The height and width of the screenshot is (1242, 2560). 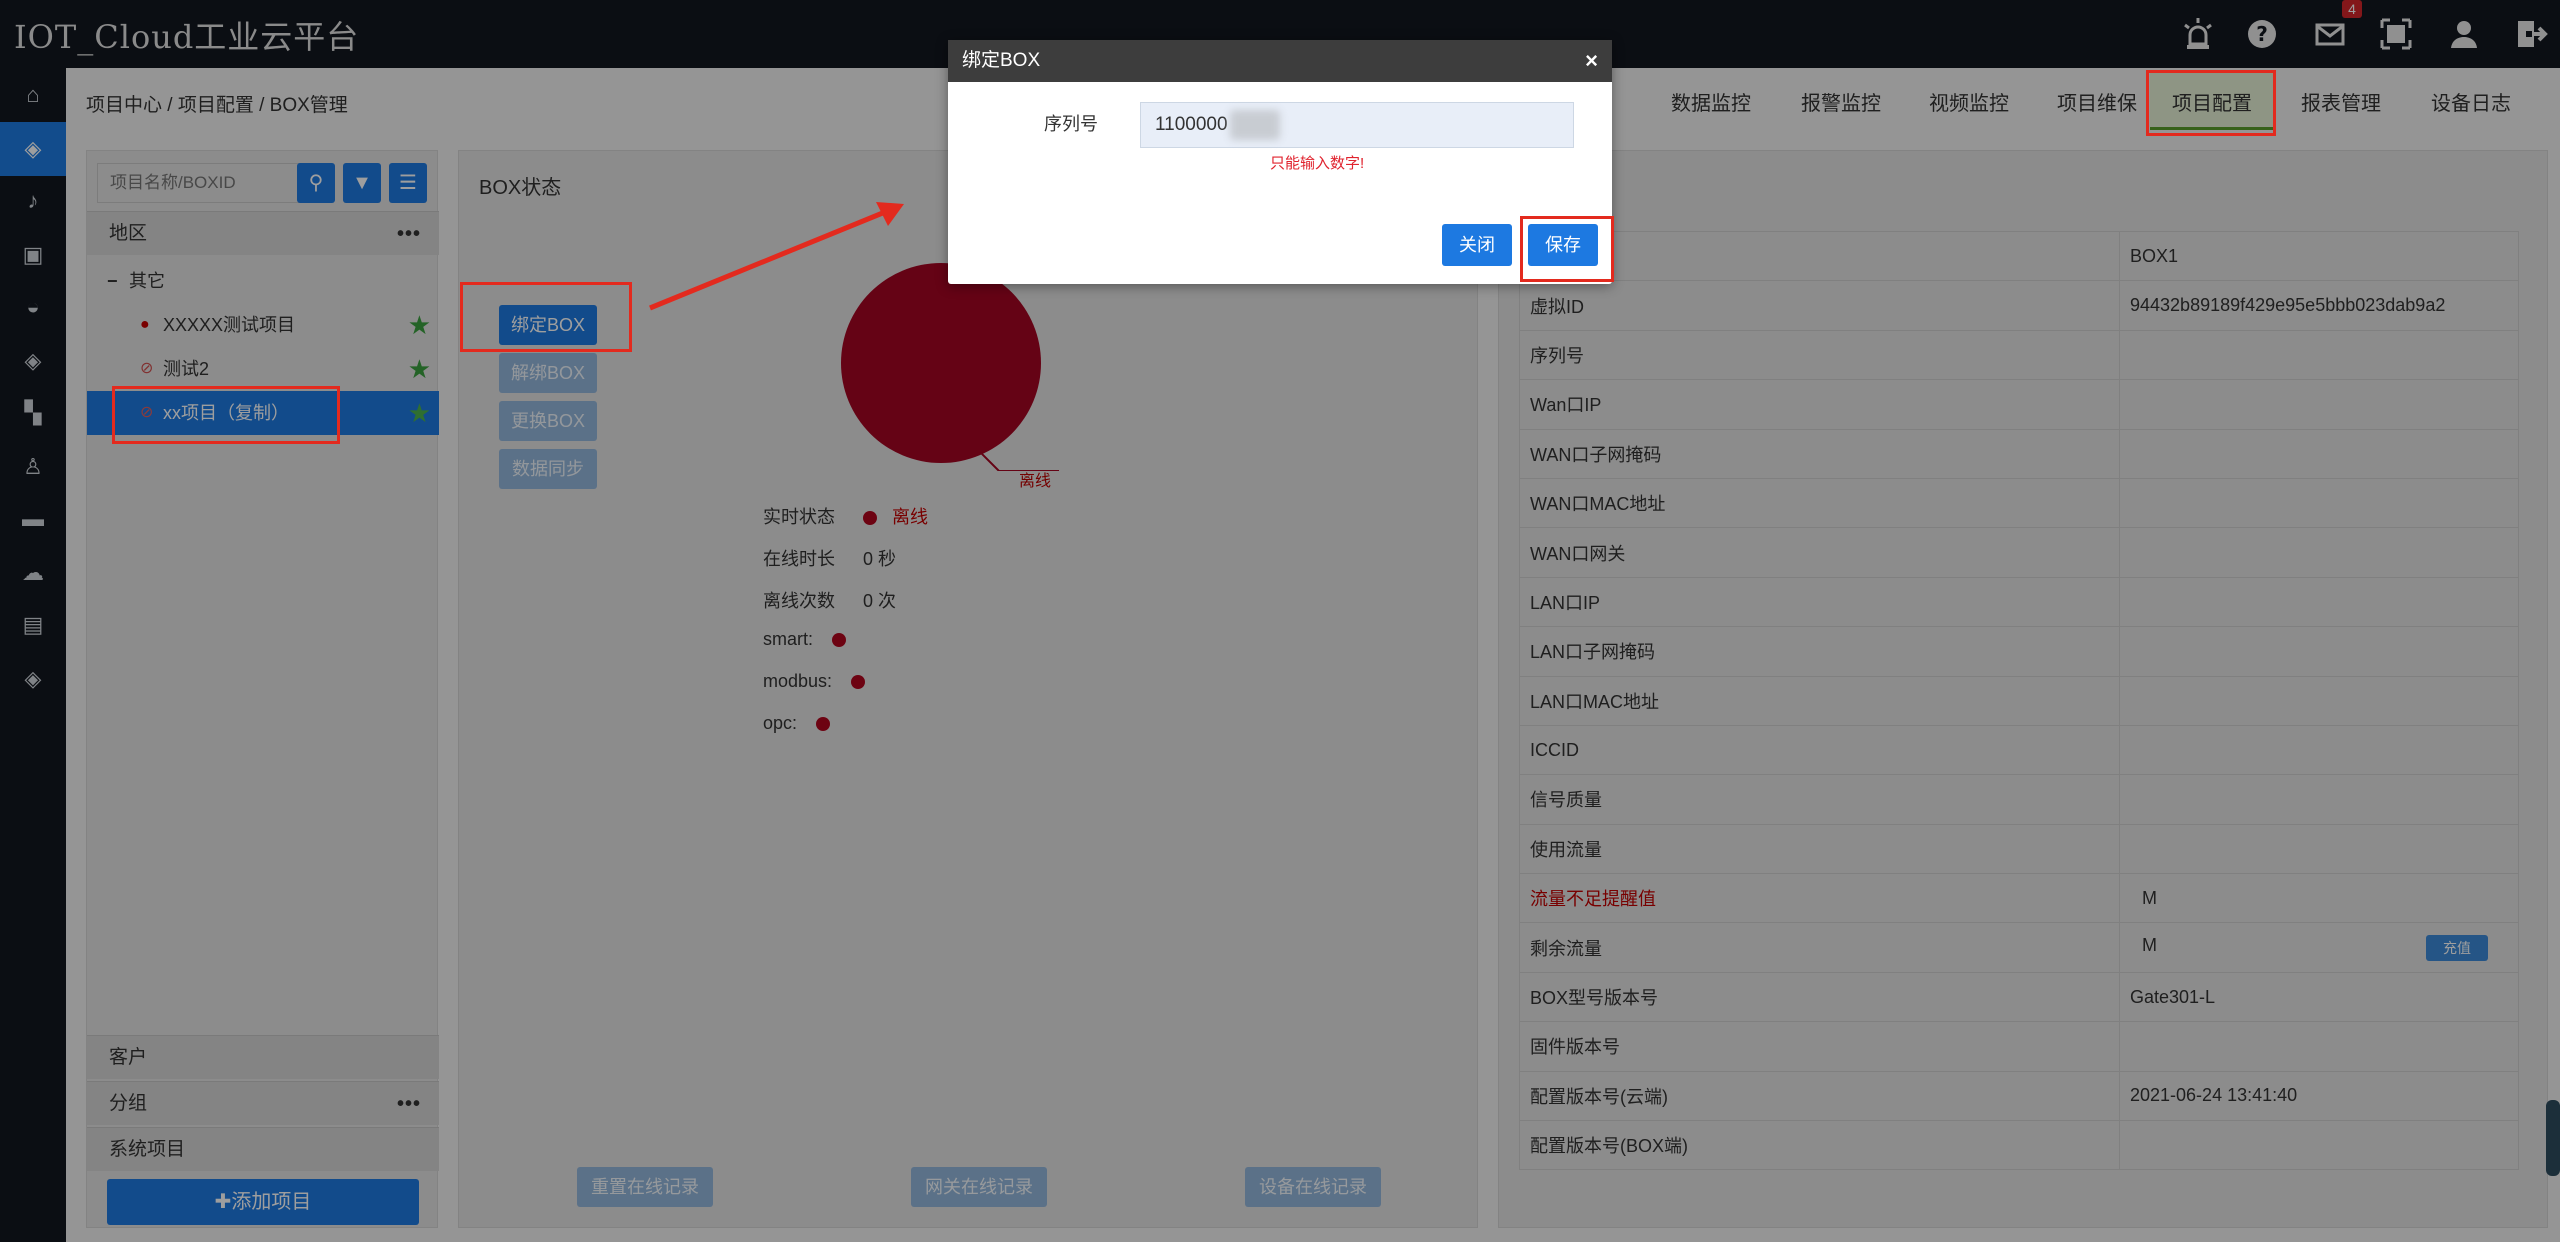 What do you see at coordinates (1357, 125) in the screenshot?
I see `serial-number-input: 1100000` at bounding box center [1357, 125].